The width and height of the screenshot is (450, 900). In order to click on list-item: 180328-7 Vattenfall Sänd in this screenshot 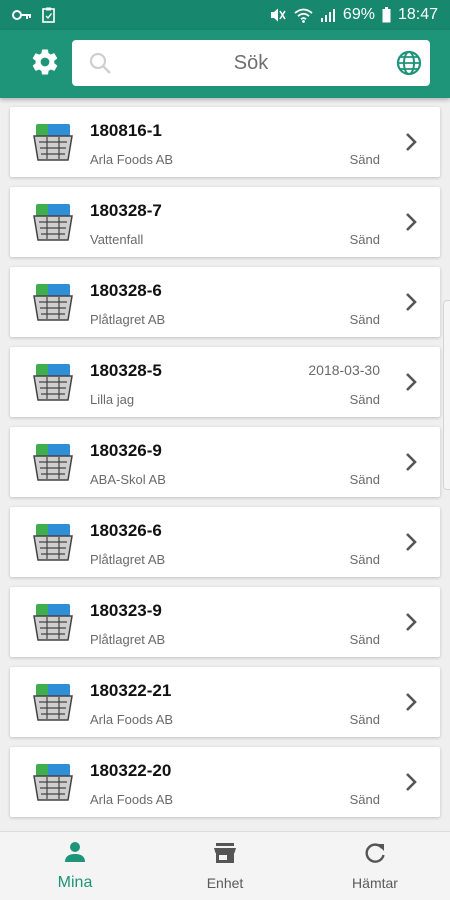, I will do `click(225, 222)`.